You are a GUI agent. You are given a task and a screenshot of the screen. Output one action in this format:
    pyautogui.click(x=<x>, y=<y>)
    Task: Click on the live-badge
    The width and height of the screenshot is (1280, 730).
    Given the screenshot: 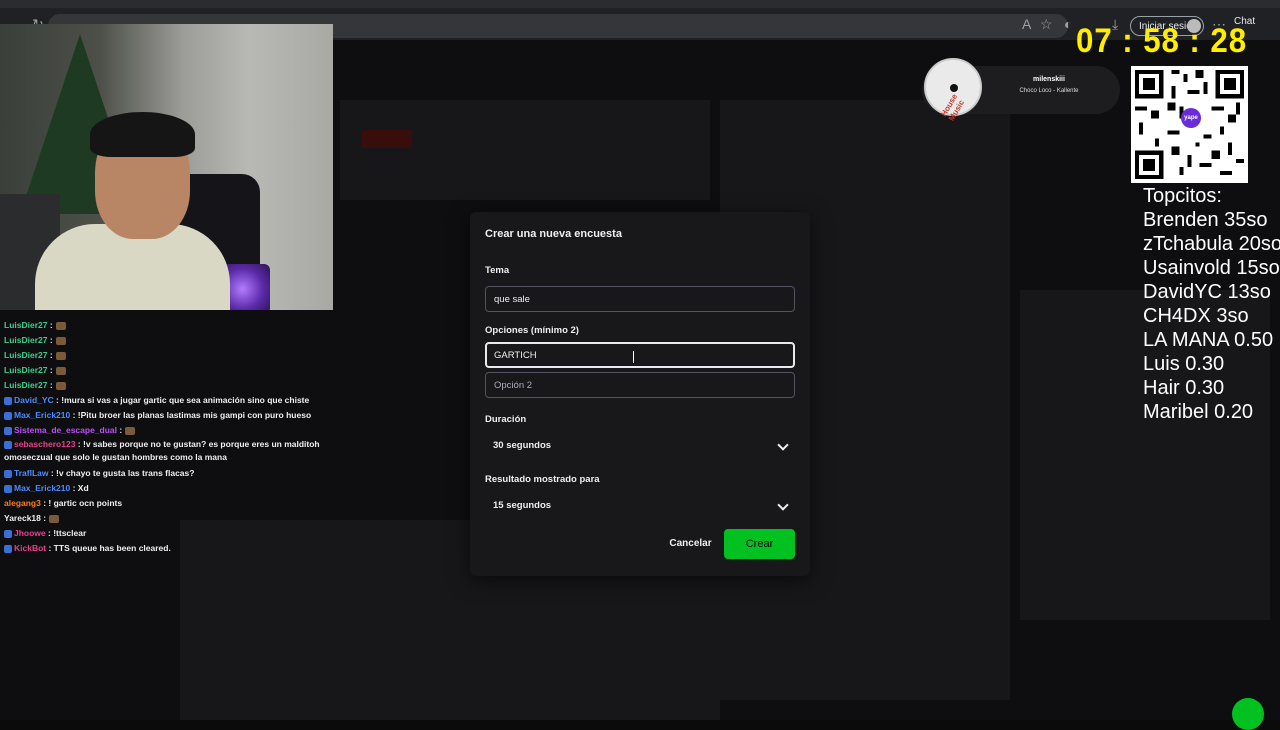 What is the action you would take?
    pyautogui.click(x=387, y=139)
    